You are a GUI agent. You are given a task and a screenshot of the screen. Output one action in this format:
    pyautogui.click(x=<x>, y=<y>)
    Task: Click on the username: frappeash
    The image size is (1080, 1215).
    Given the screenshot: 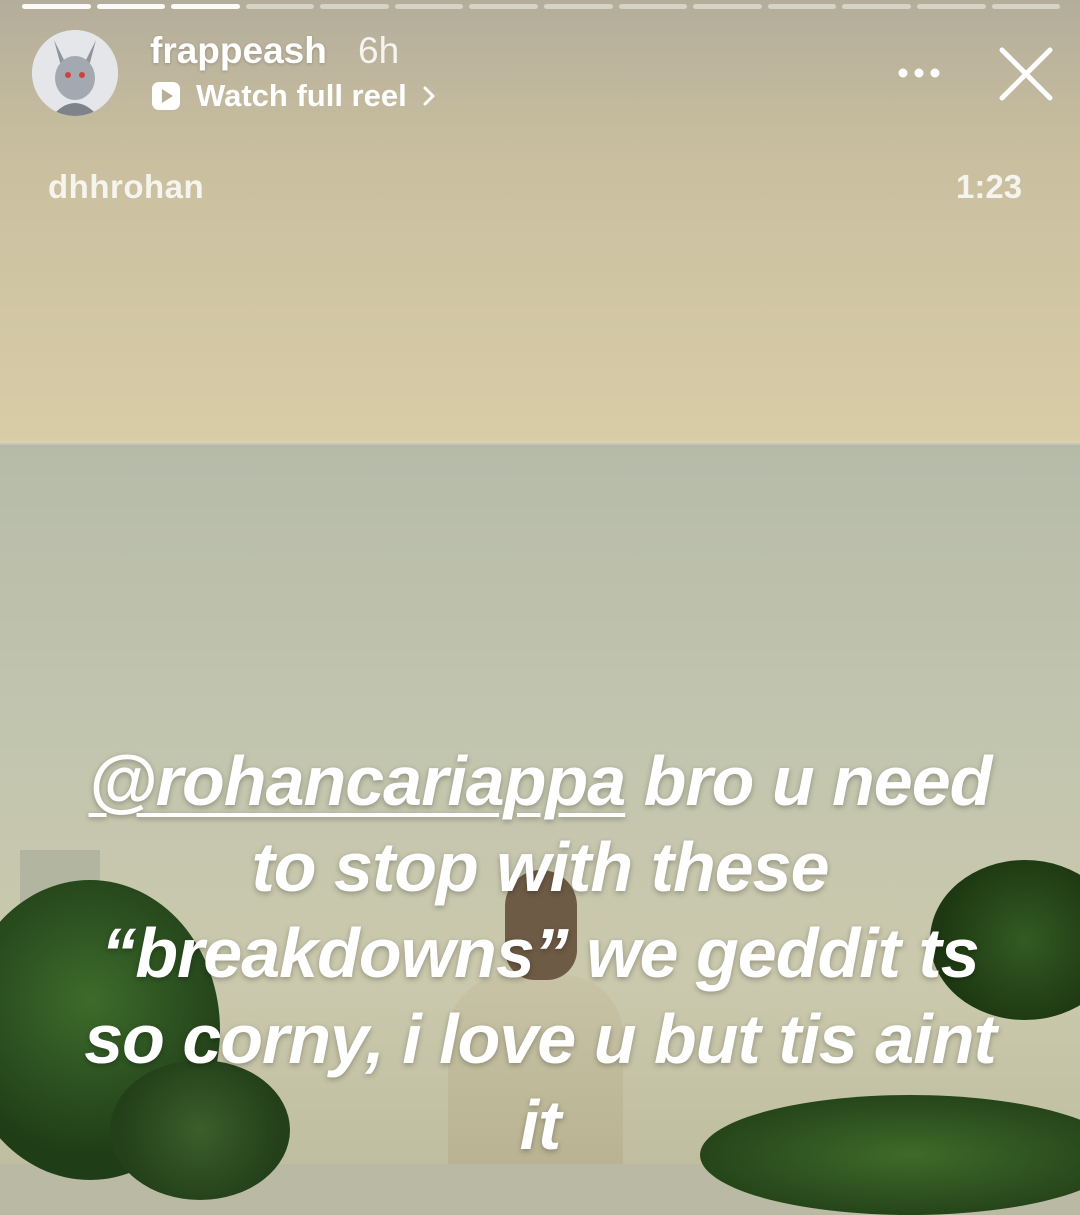 What is the action you would take?
    pyautogui.click(x=238, y=51)
    